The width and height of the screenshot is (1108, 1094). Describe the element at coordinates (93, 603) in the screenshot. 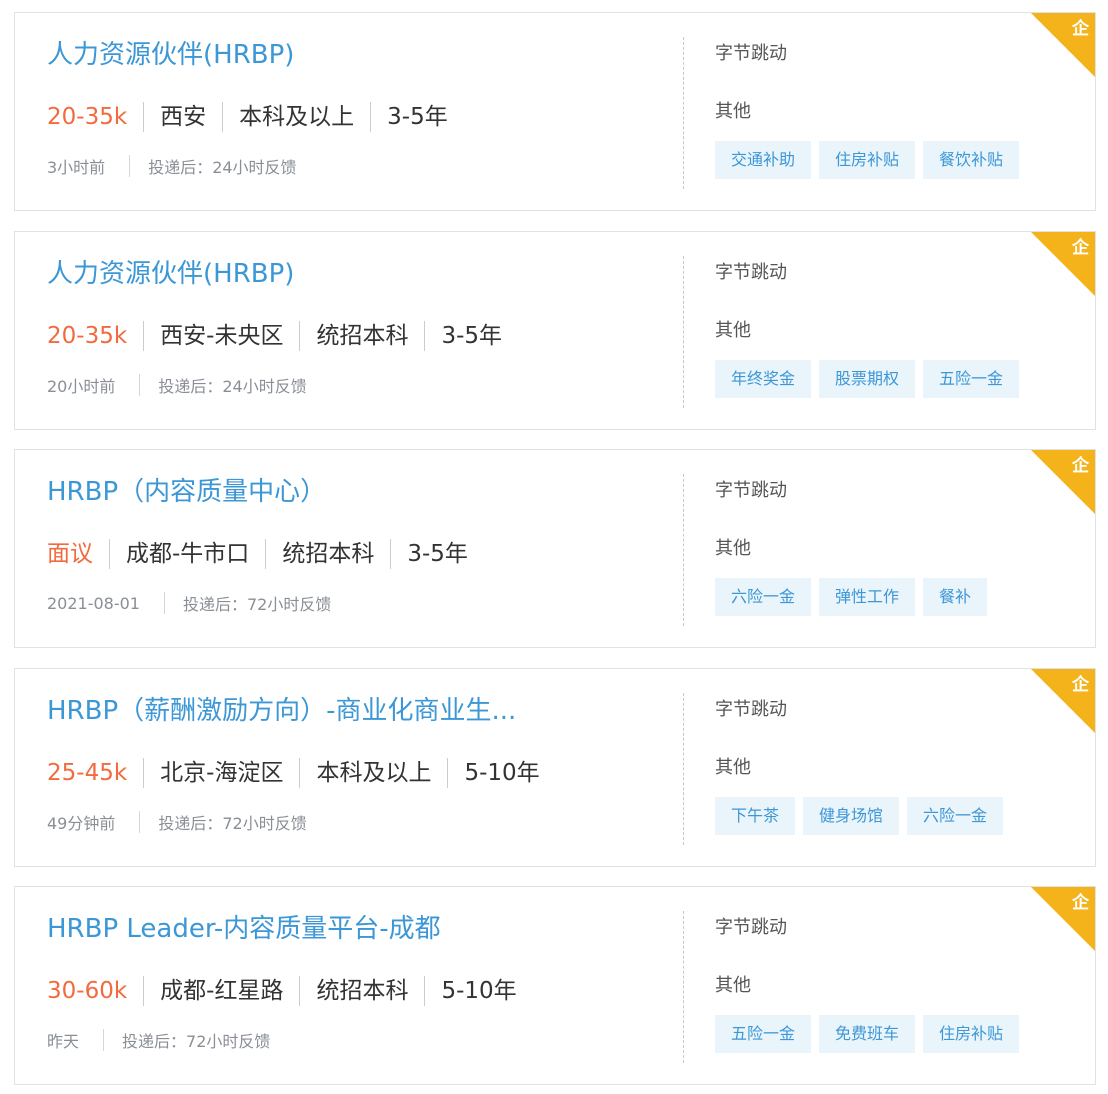

I see `post-time: 2021-08-01` at that location.